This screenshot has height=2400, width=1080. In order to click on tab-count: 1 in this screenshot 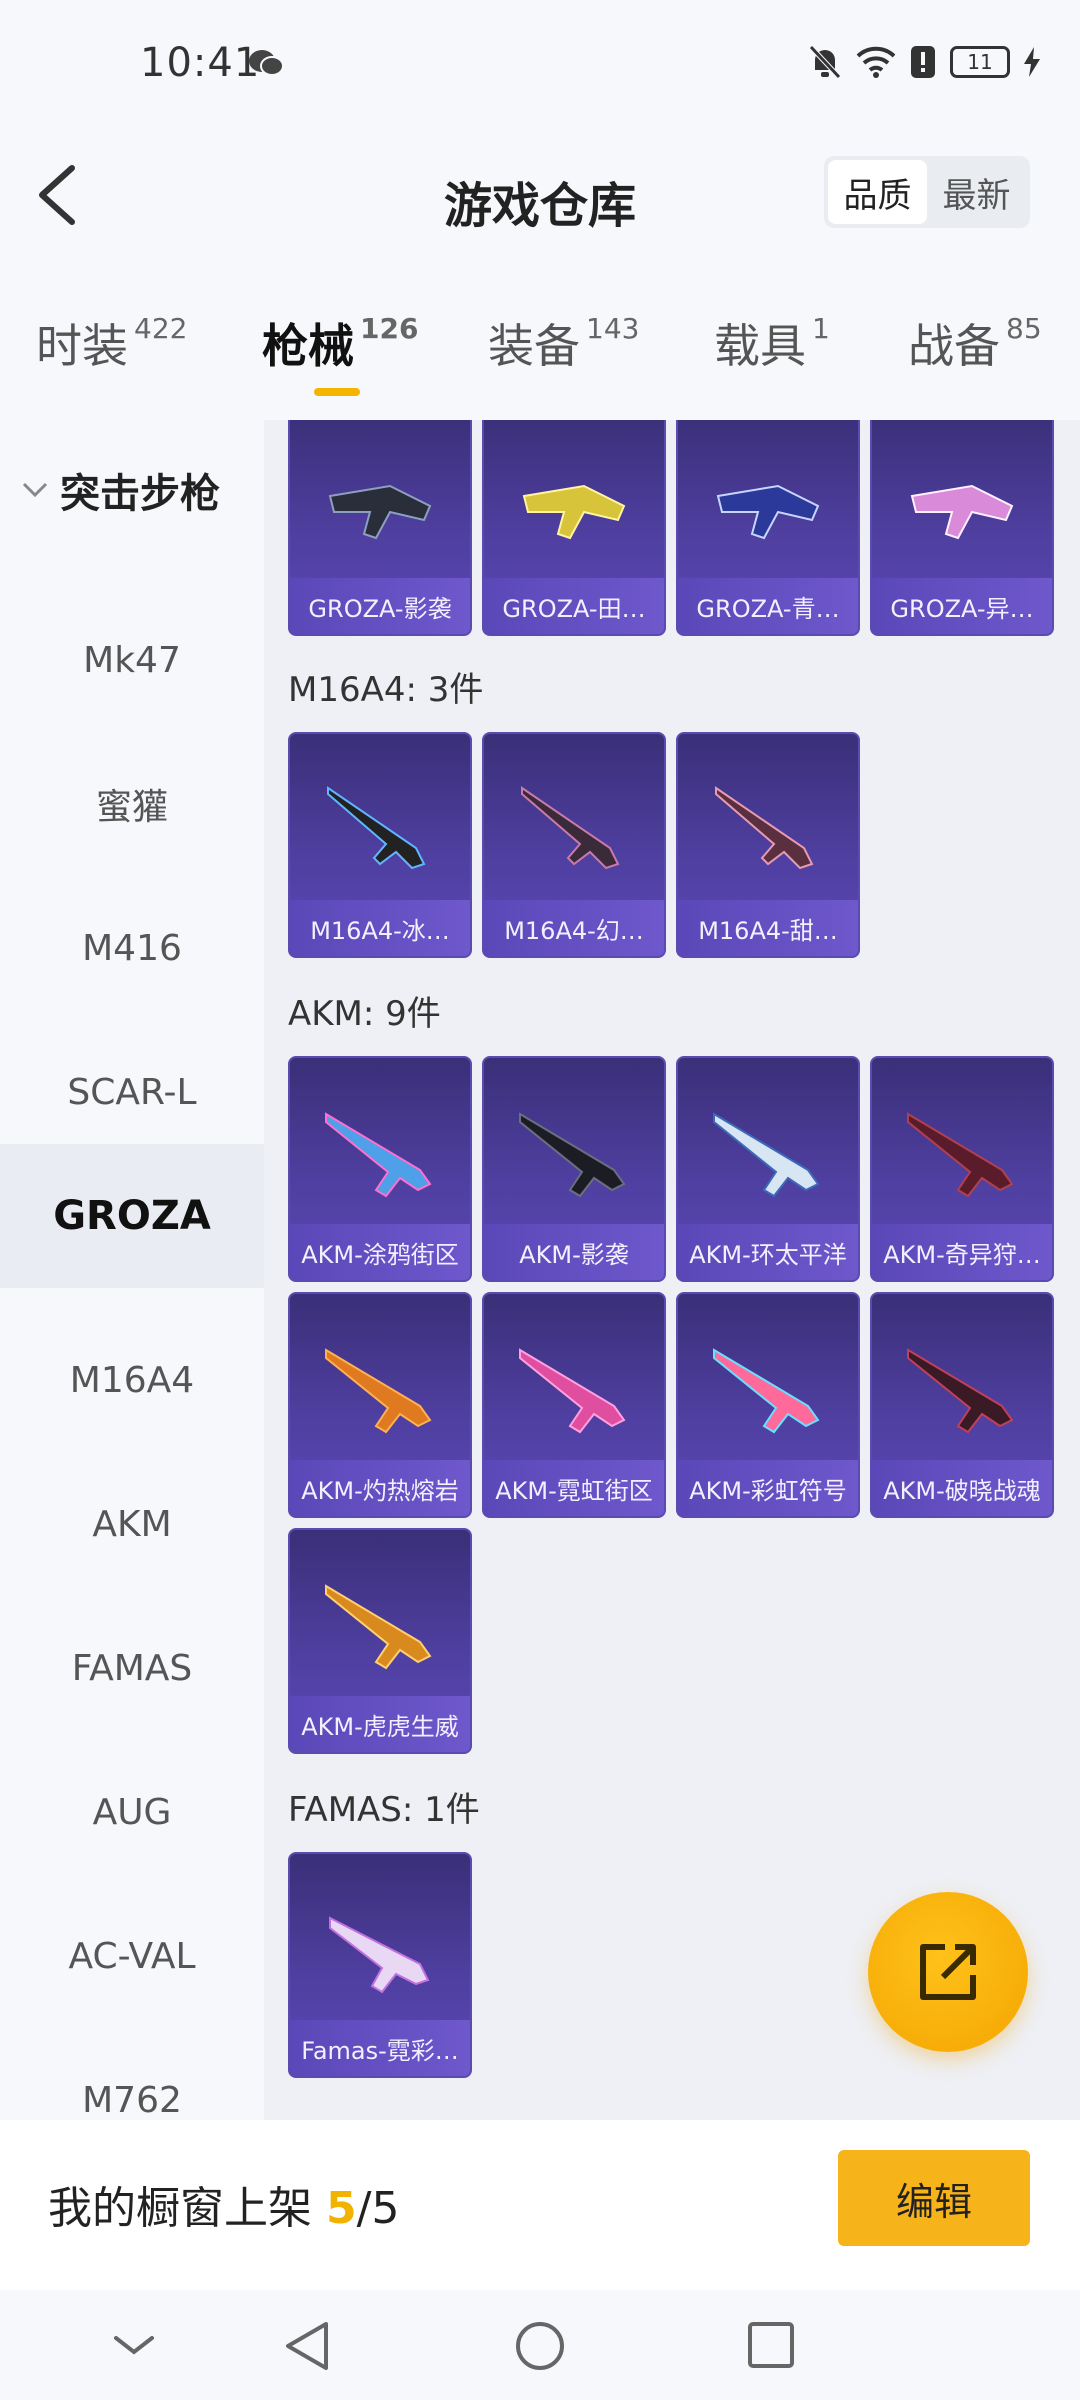, I will do `click(821, 328)`.